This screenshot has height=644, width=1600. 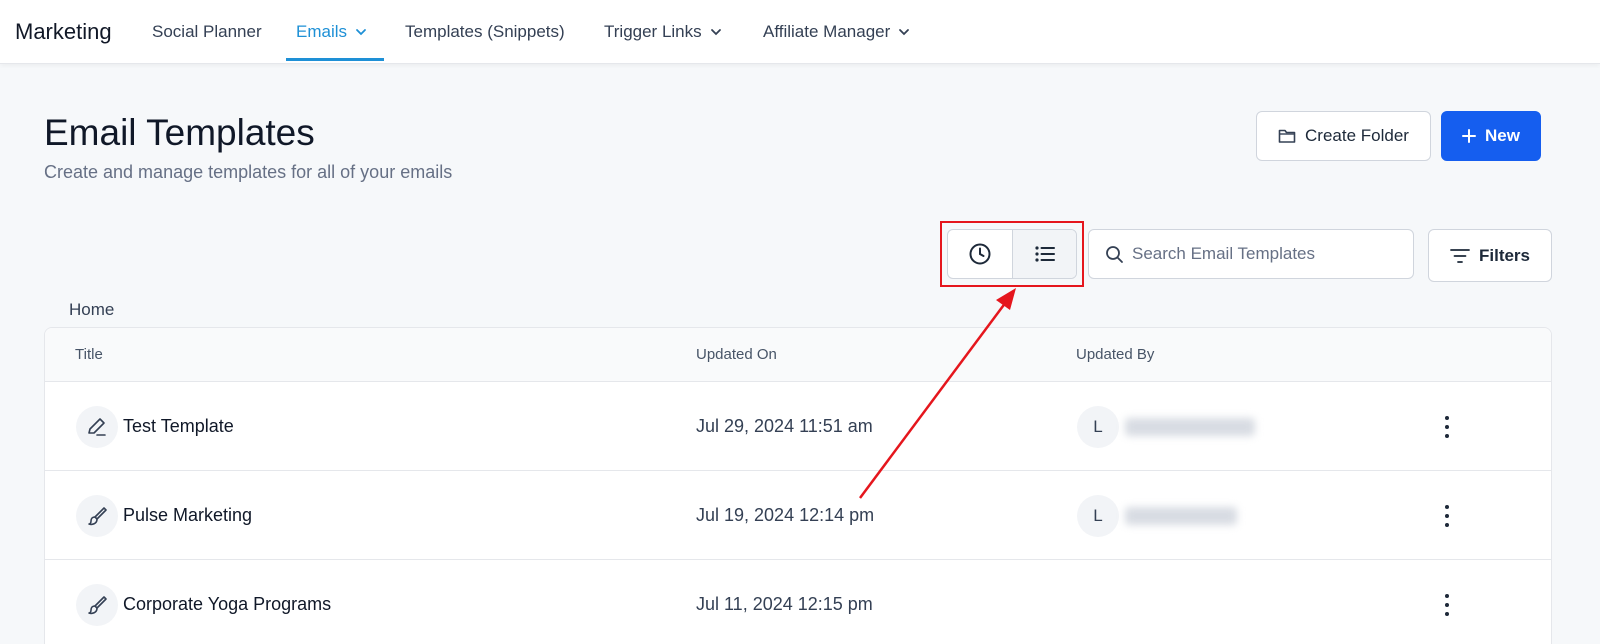 What do you see at coordinates (63, 31) in the screenshot?
I see `brand-title: Marketing` at bounding box center [63, 31].